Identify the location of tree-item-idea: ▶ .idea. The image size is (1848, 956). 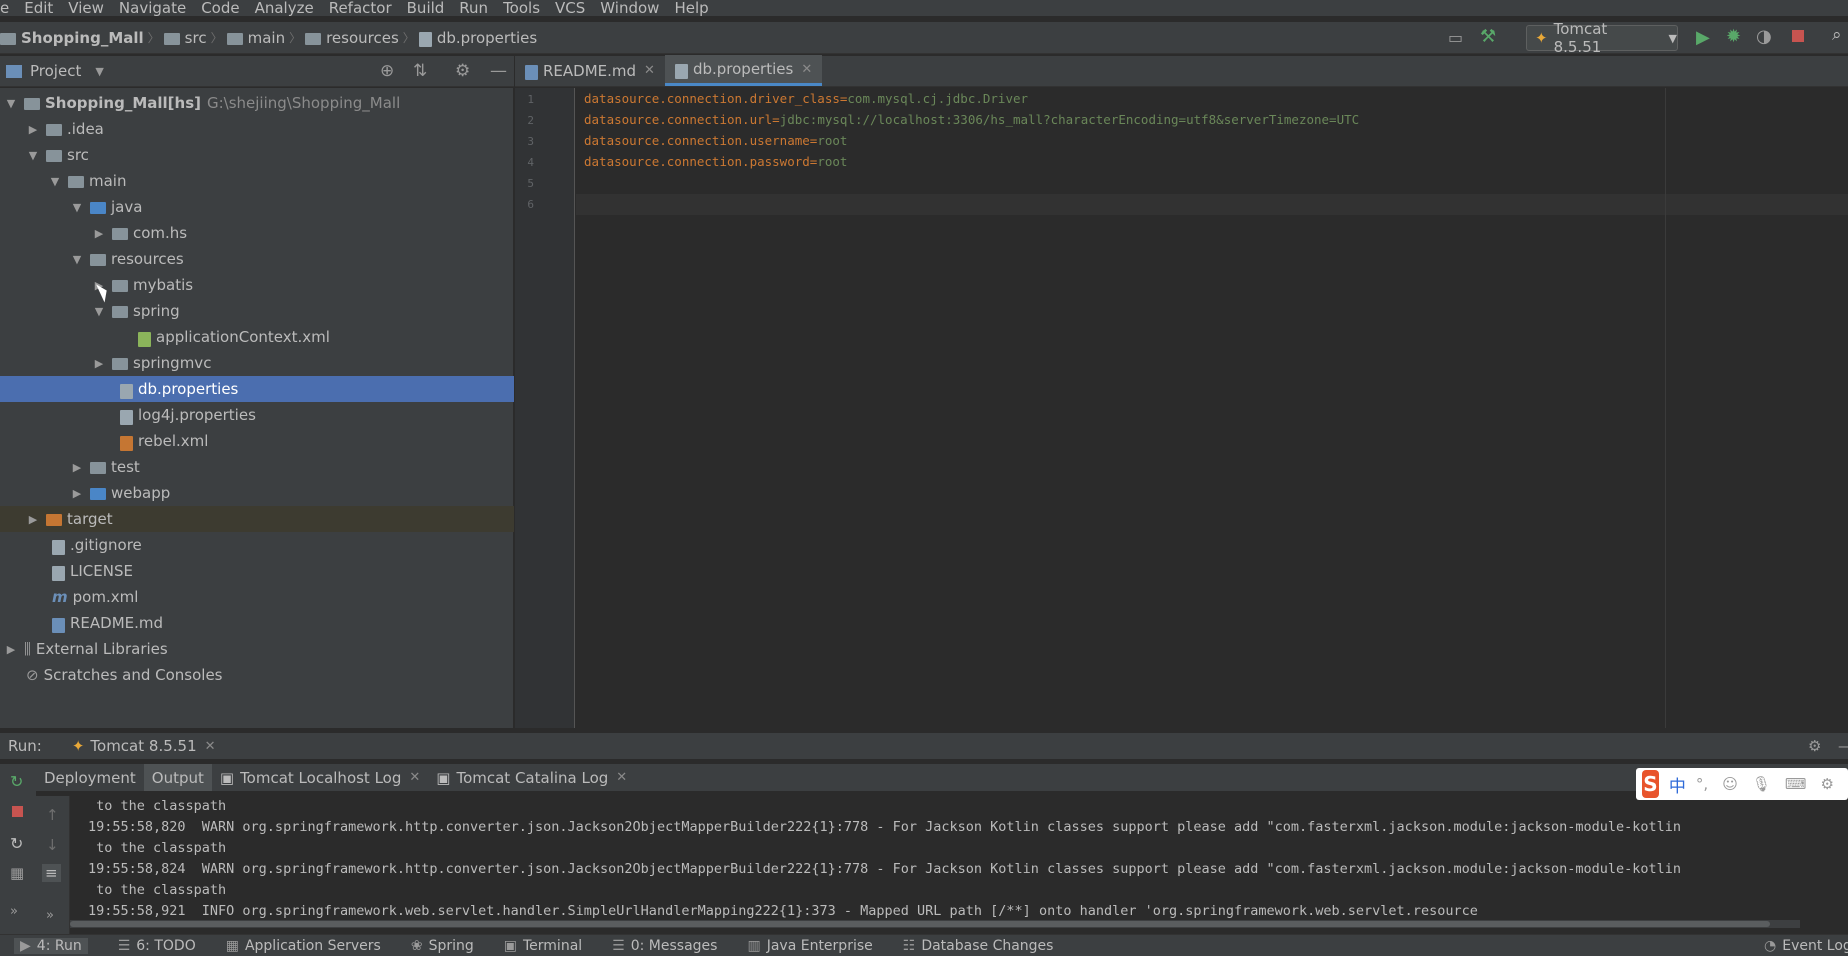
(257, 129).